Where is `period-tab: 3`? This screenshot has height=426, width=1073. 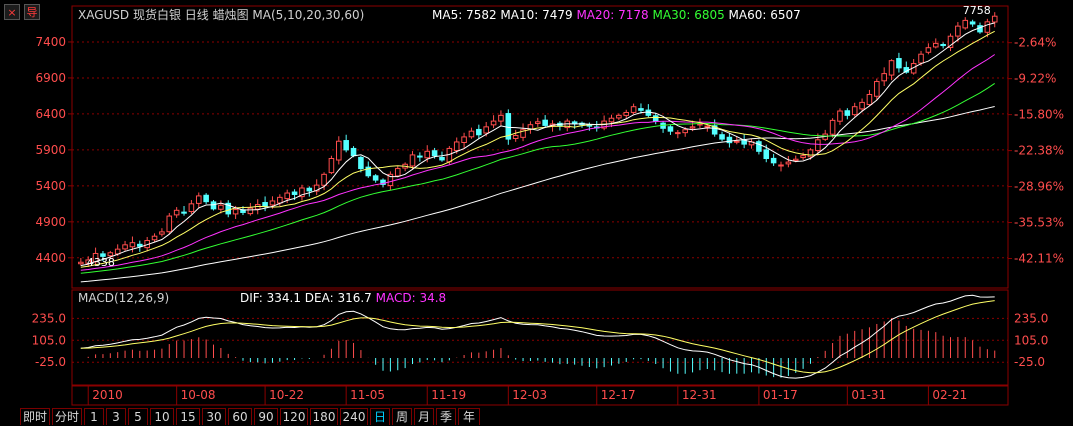
period-tab: 3 is located at coordinates (116, 416).